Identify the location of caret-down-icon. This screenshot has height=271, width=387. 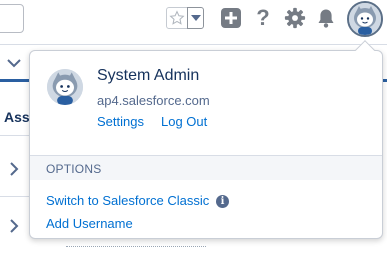
(195, 18).